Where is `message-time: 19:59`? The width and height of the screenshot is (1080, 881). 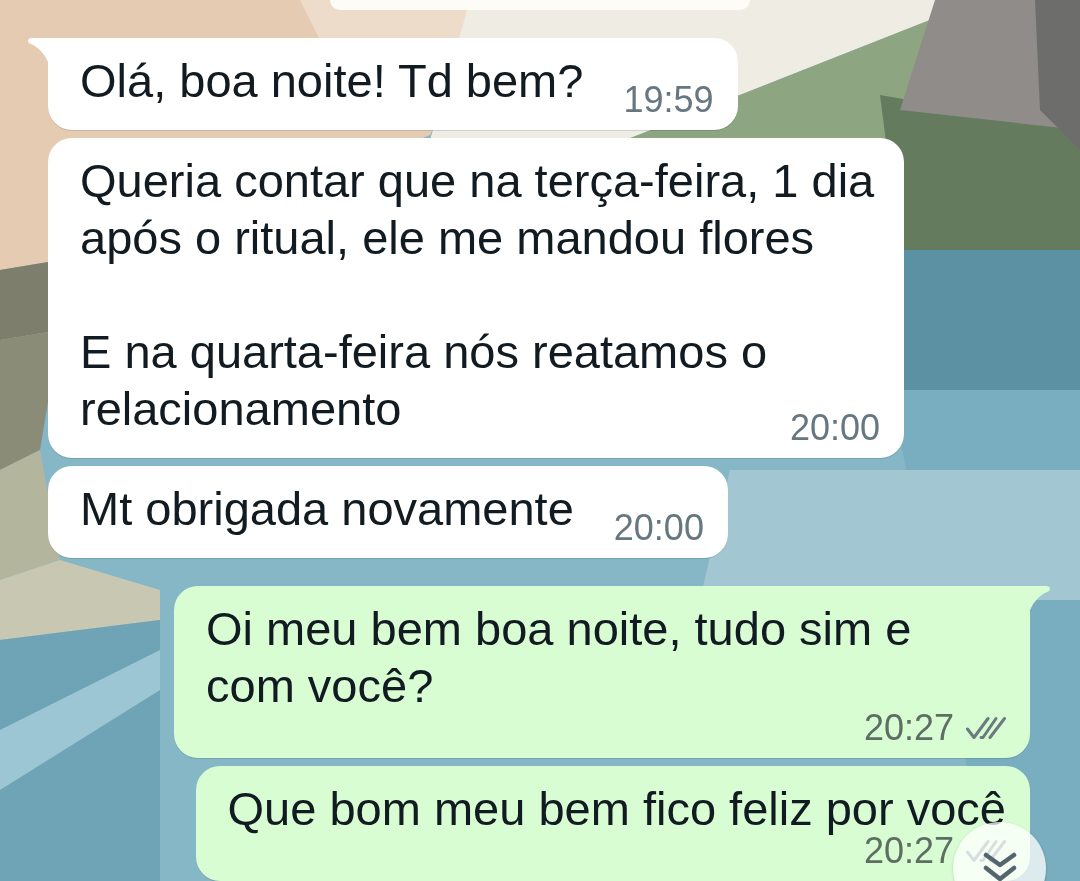
message-time: 19:59 is located at coordinates (668, 100).